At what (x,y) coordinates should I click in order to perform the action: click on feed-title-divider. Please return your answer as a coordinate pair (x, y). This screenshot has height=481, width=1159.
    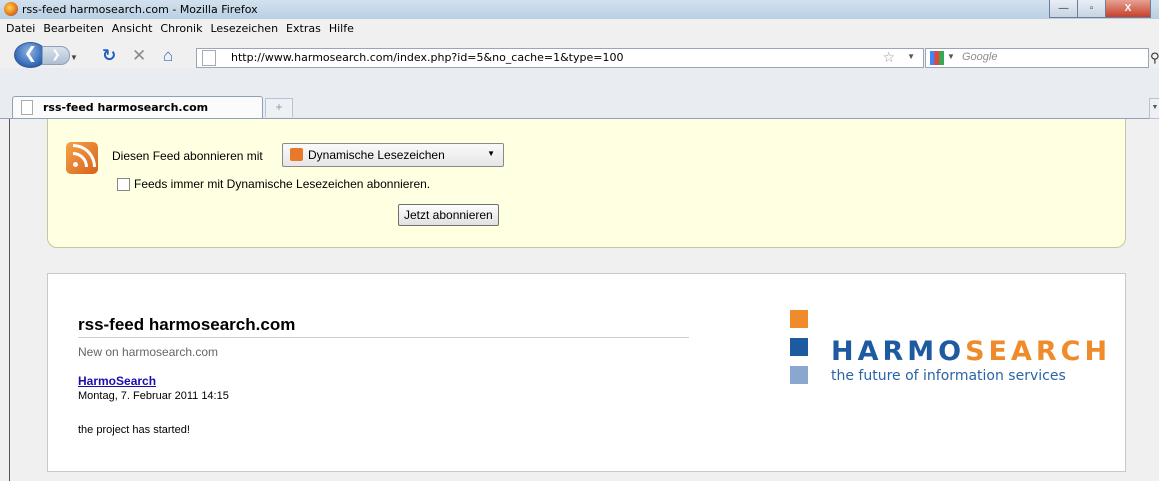
    Looking at the image, I should click on (383, 337).